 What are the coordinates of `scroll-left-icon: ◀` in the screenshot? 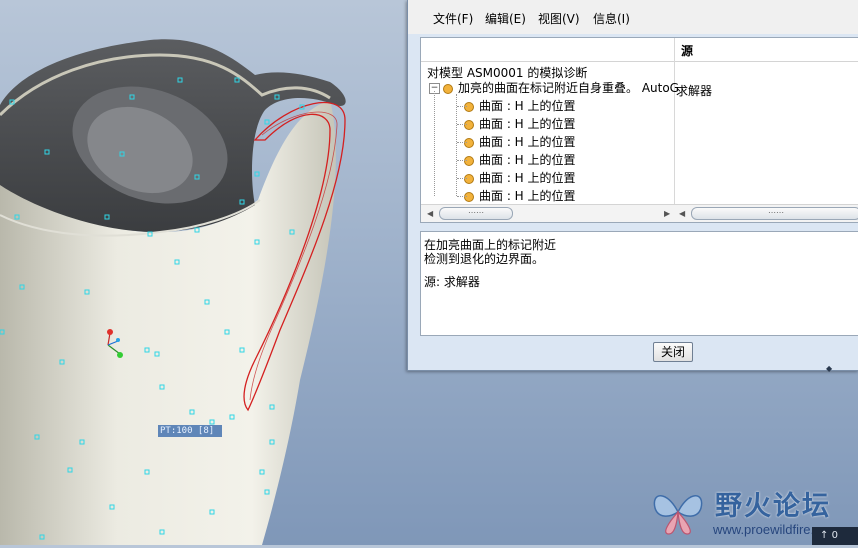 It's located at (430, 213).